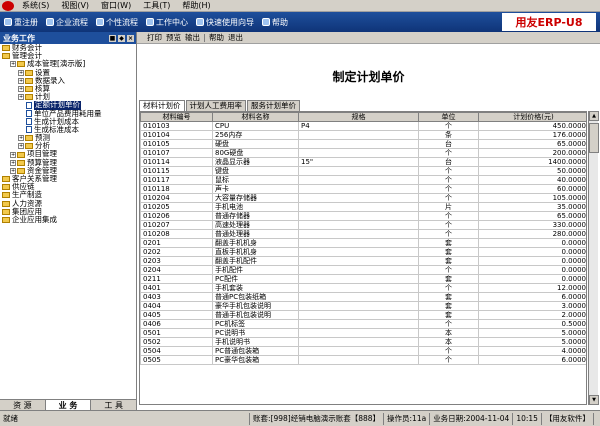 This screenshot has height=426, width=600. What do you see at coordinates (121, 38) in the screenshot?
I see `refresh-icon: ◆` at bounding box center [121, 38].